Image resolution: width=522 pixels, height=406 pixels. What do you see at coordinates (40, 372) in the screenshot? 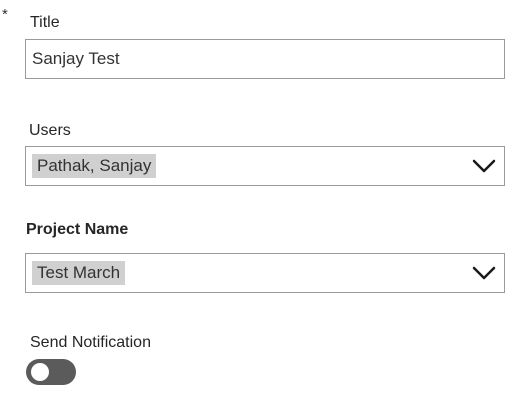
I see `toggle-knob` at bounding box center [40, 372].